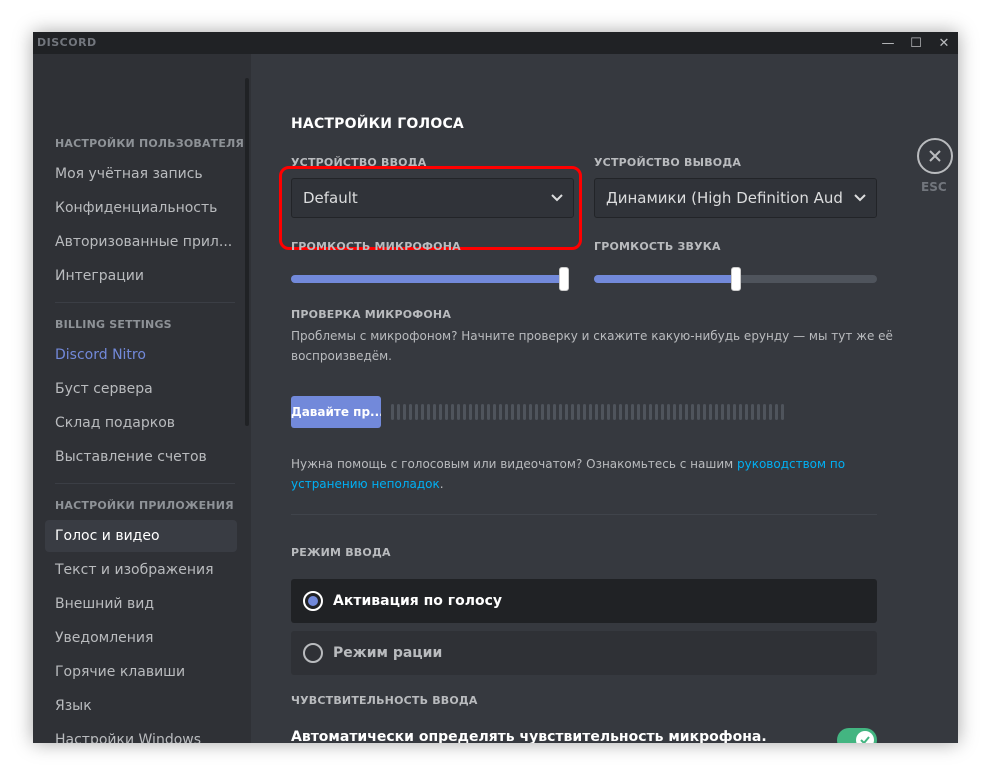  I want to click on sidebar-item-my-account: Моя учётная запись, so click(141, 174).